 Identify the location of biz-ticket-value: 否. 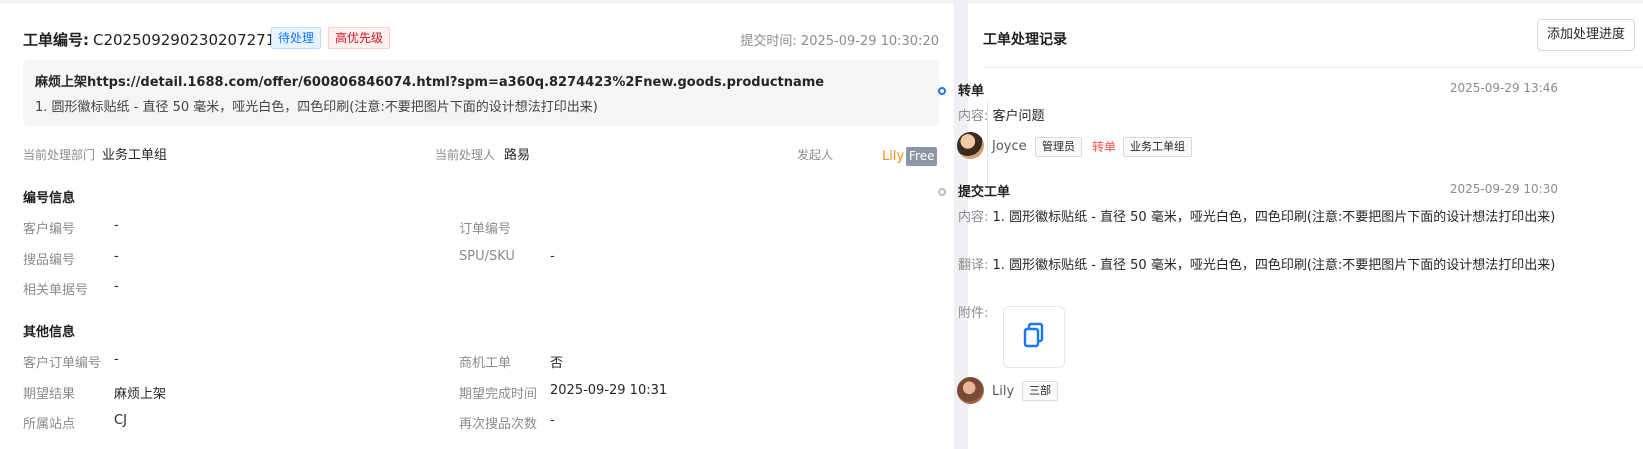
(557, 363).